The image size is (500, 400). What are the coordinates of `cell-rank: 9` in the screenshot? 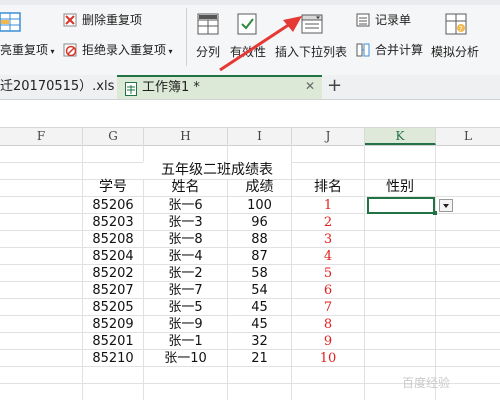 It's located at (328, 341).